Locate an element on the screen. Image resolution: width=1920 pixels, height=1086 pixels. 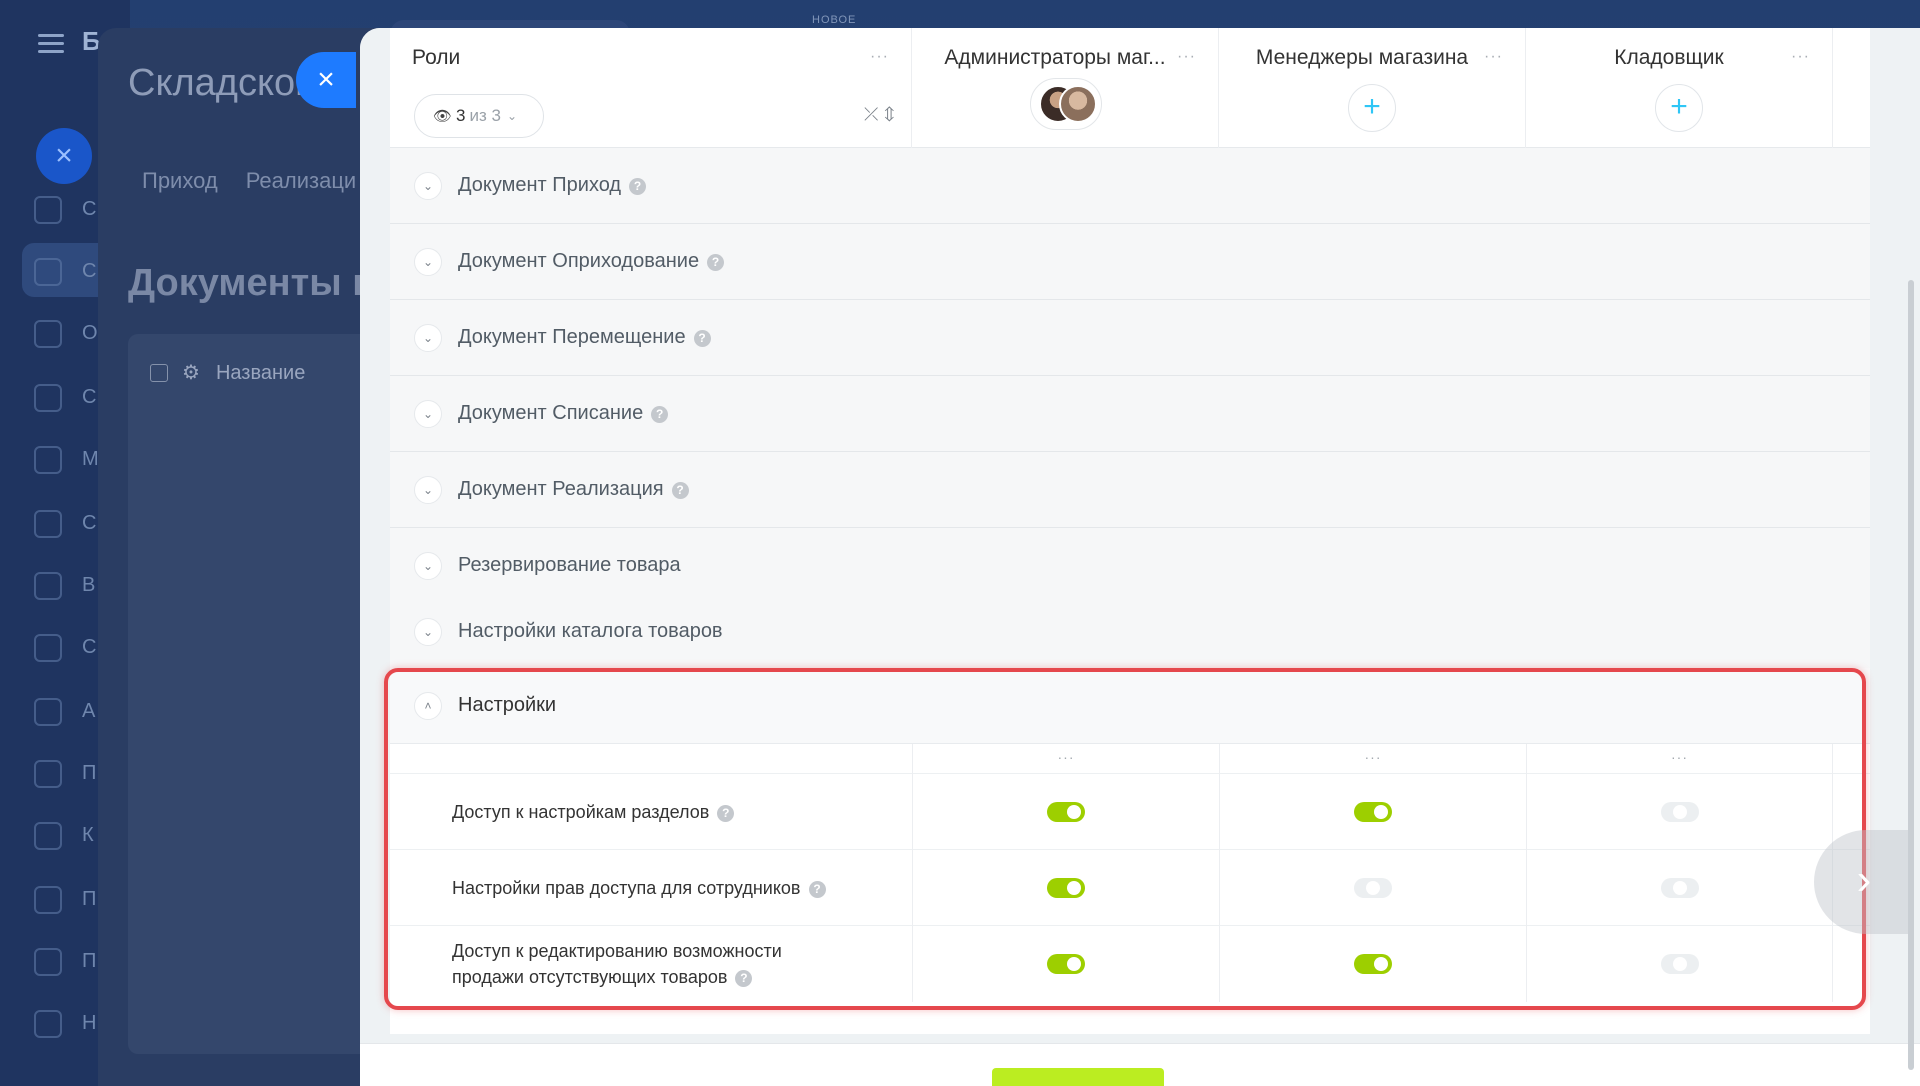
section-label: Документ Списание? is located at coordinates (563, 413).